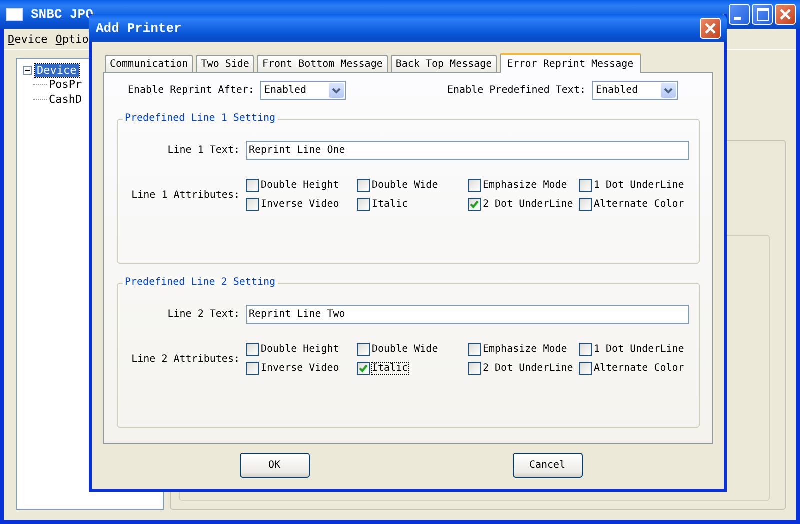 The image size is (800, 524). I want to click on field-label: Enable Predefined Text:, so click(517, 90).